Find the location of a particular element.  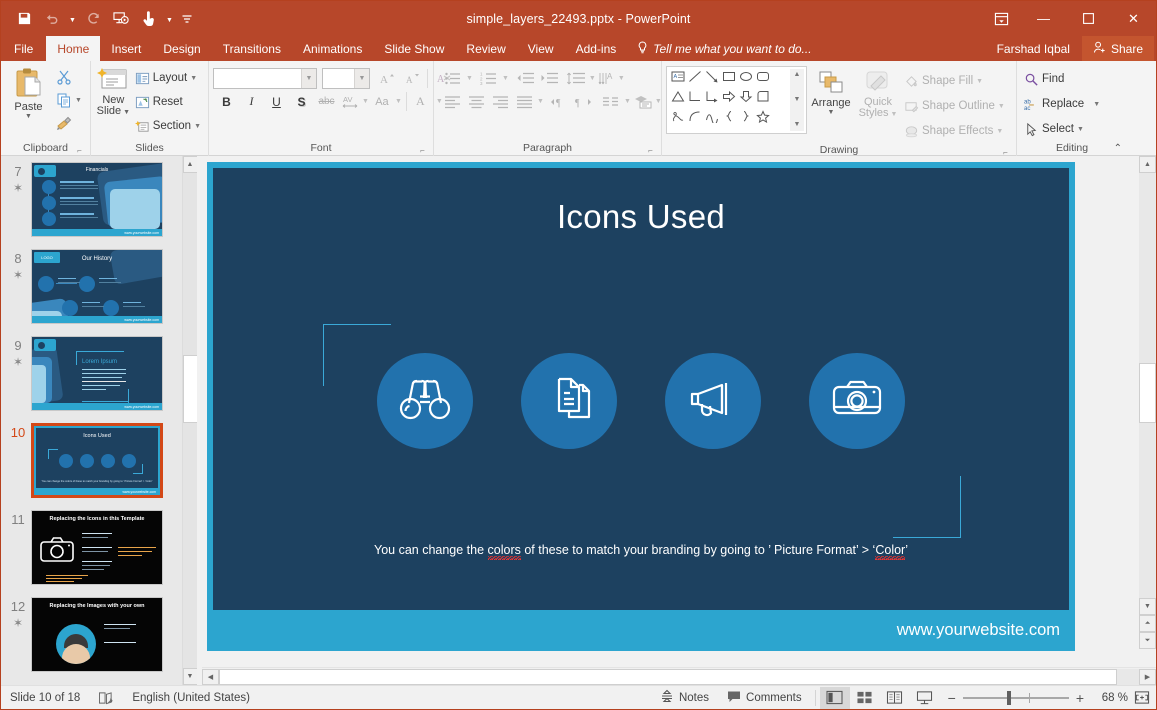

shape-pentagon-icon is located at coordinates (763, 99).